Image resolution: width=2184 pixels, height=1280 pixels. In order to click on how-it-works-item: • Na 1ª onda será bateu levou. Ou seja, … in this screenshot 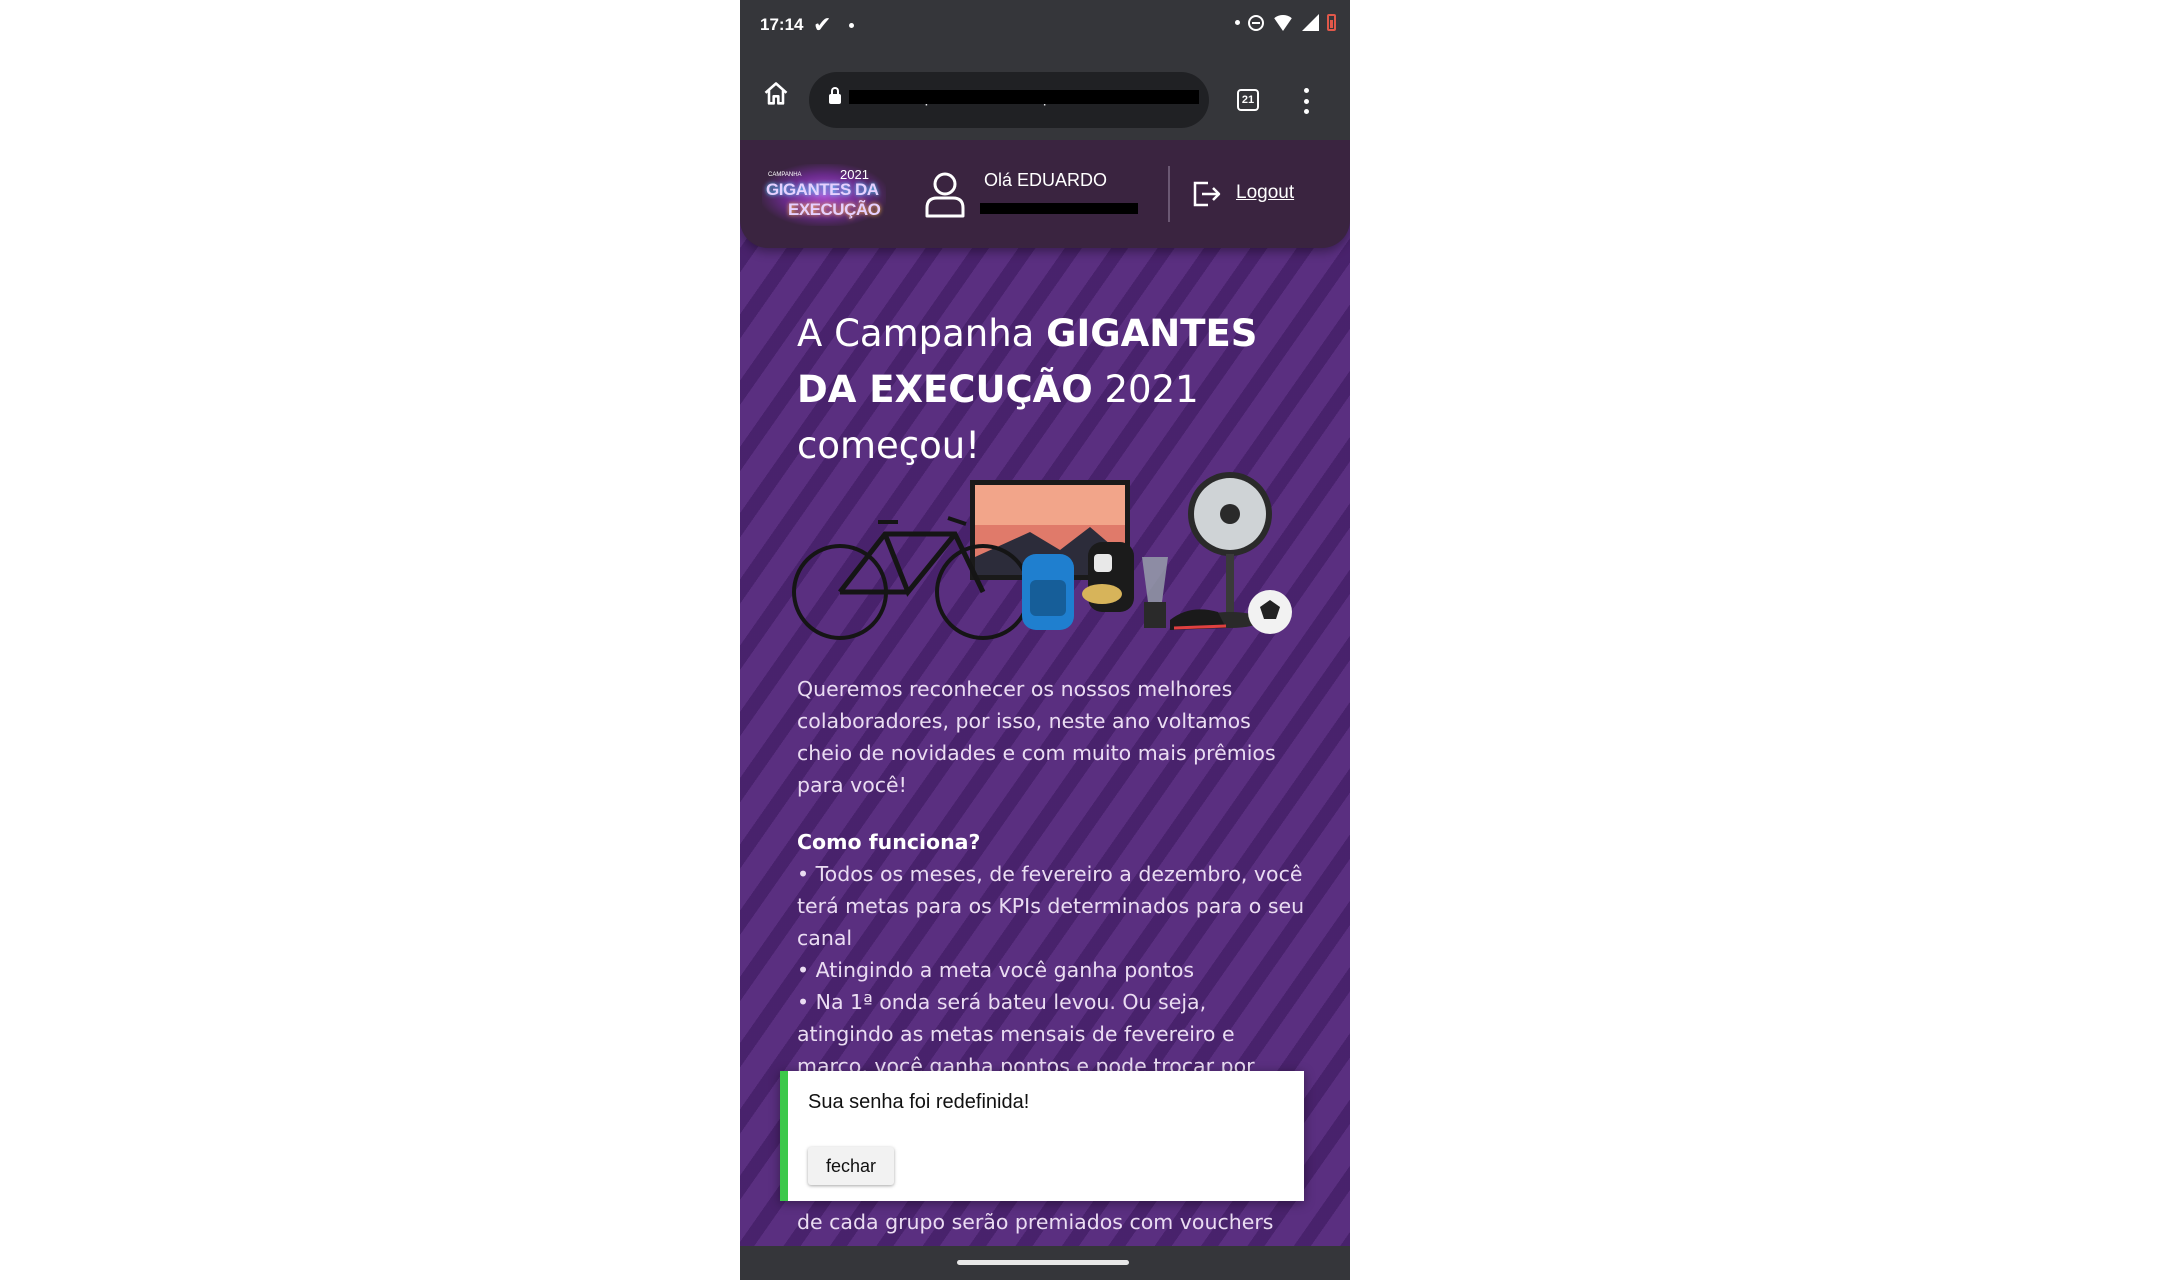, I will do `click(1026, 1034)`.